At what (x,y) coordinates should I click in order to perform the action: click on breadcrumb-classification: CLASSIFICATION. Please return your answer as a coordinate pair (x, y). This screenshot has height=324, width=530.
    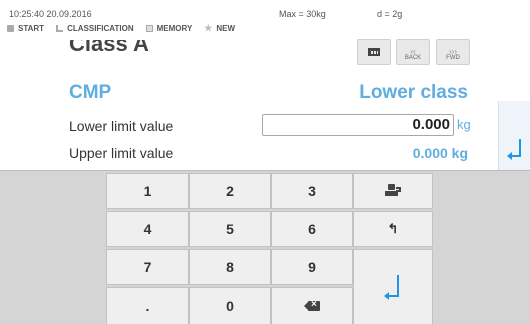
    Looking at the image, I should click on (95, 28).